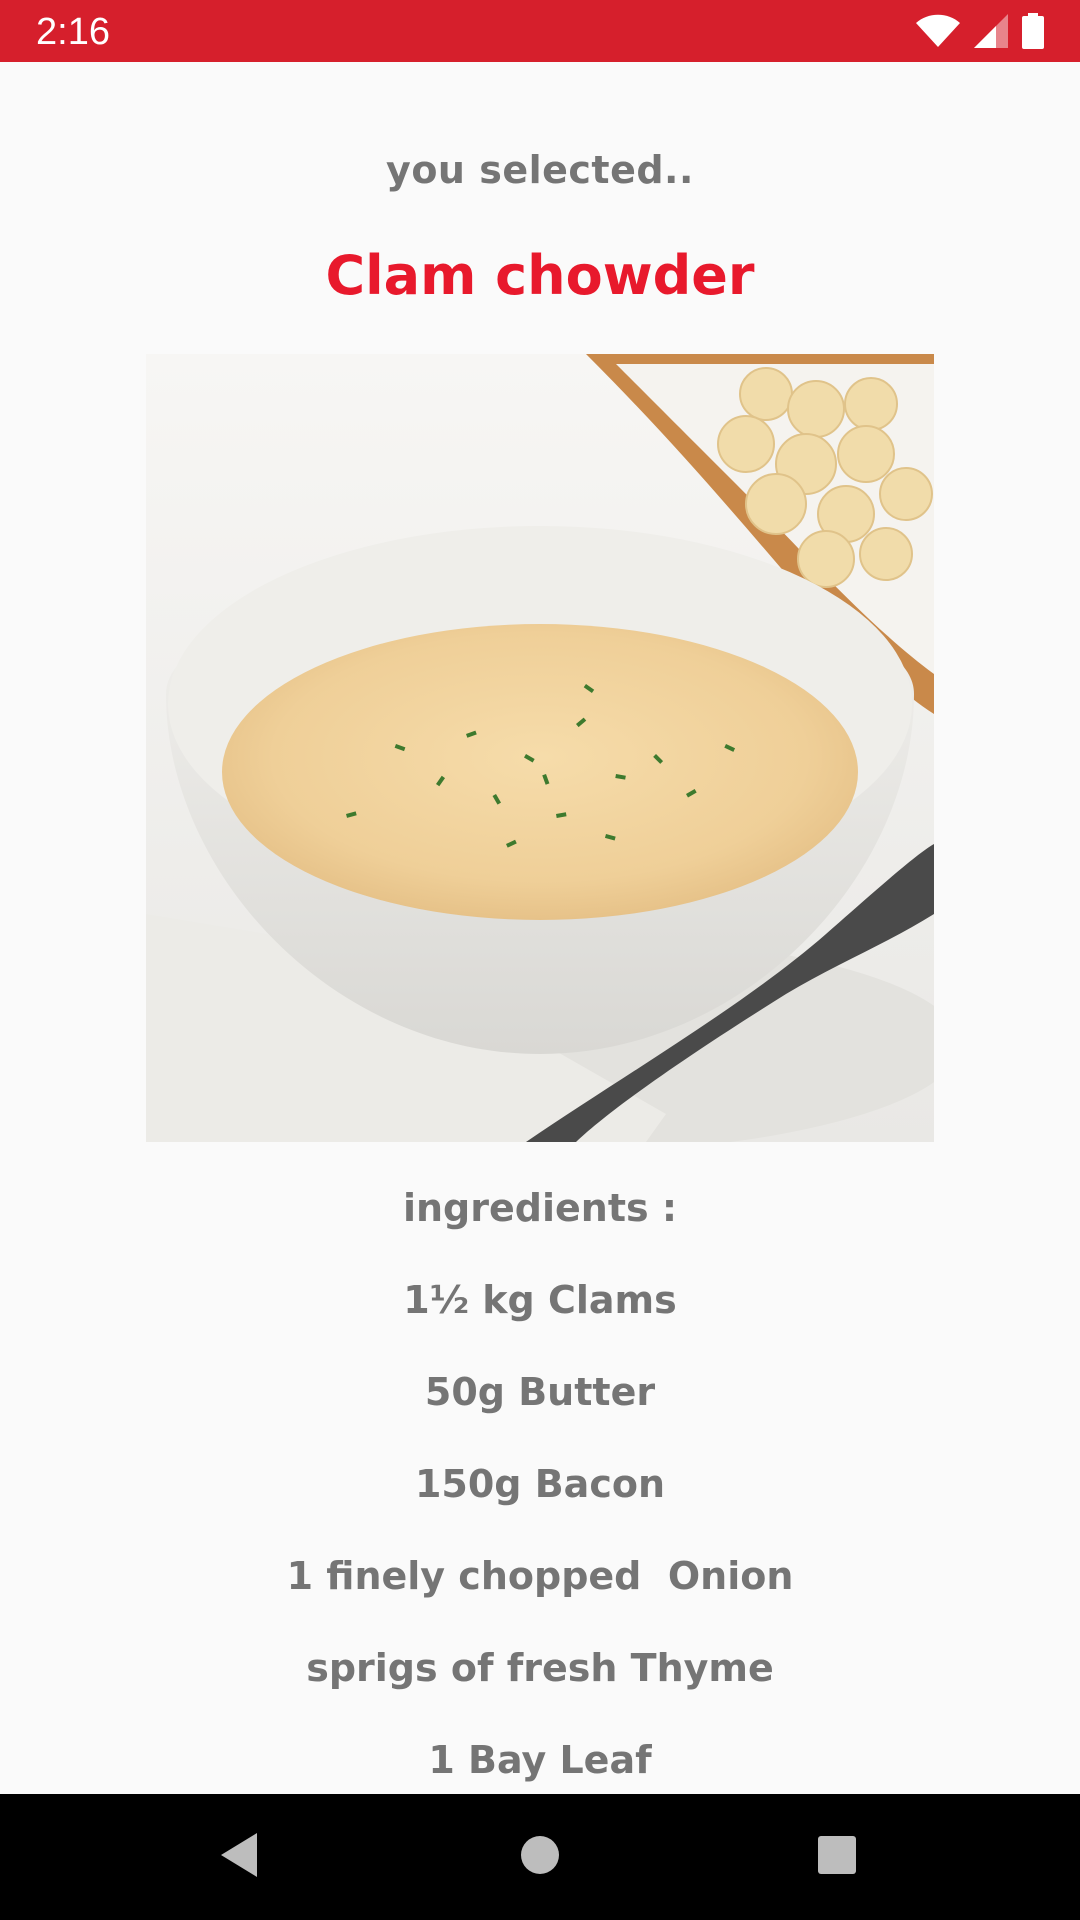 Image resolution: width=1080 pixels, height=1920 pixels. I want to click on ingredients-heading: ingredients :, so click(540, 1208).